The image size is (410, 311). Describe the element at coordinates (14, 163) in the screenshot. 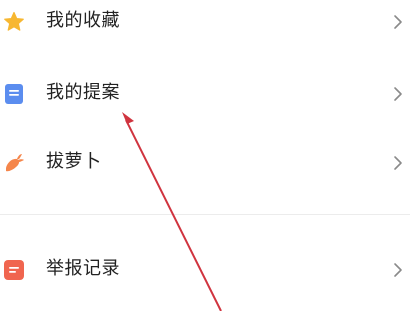

I see `carrot-icon` at that location.